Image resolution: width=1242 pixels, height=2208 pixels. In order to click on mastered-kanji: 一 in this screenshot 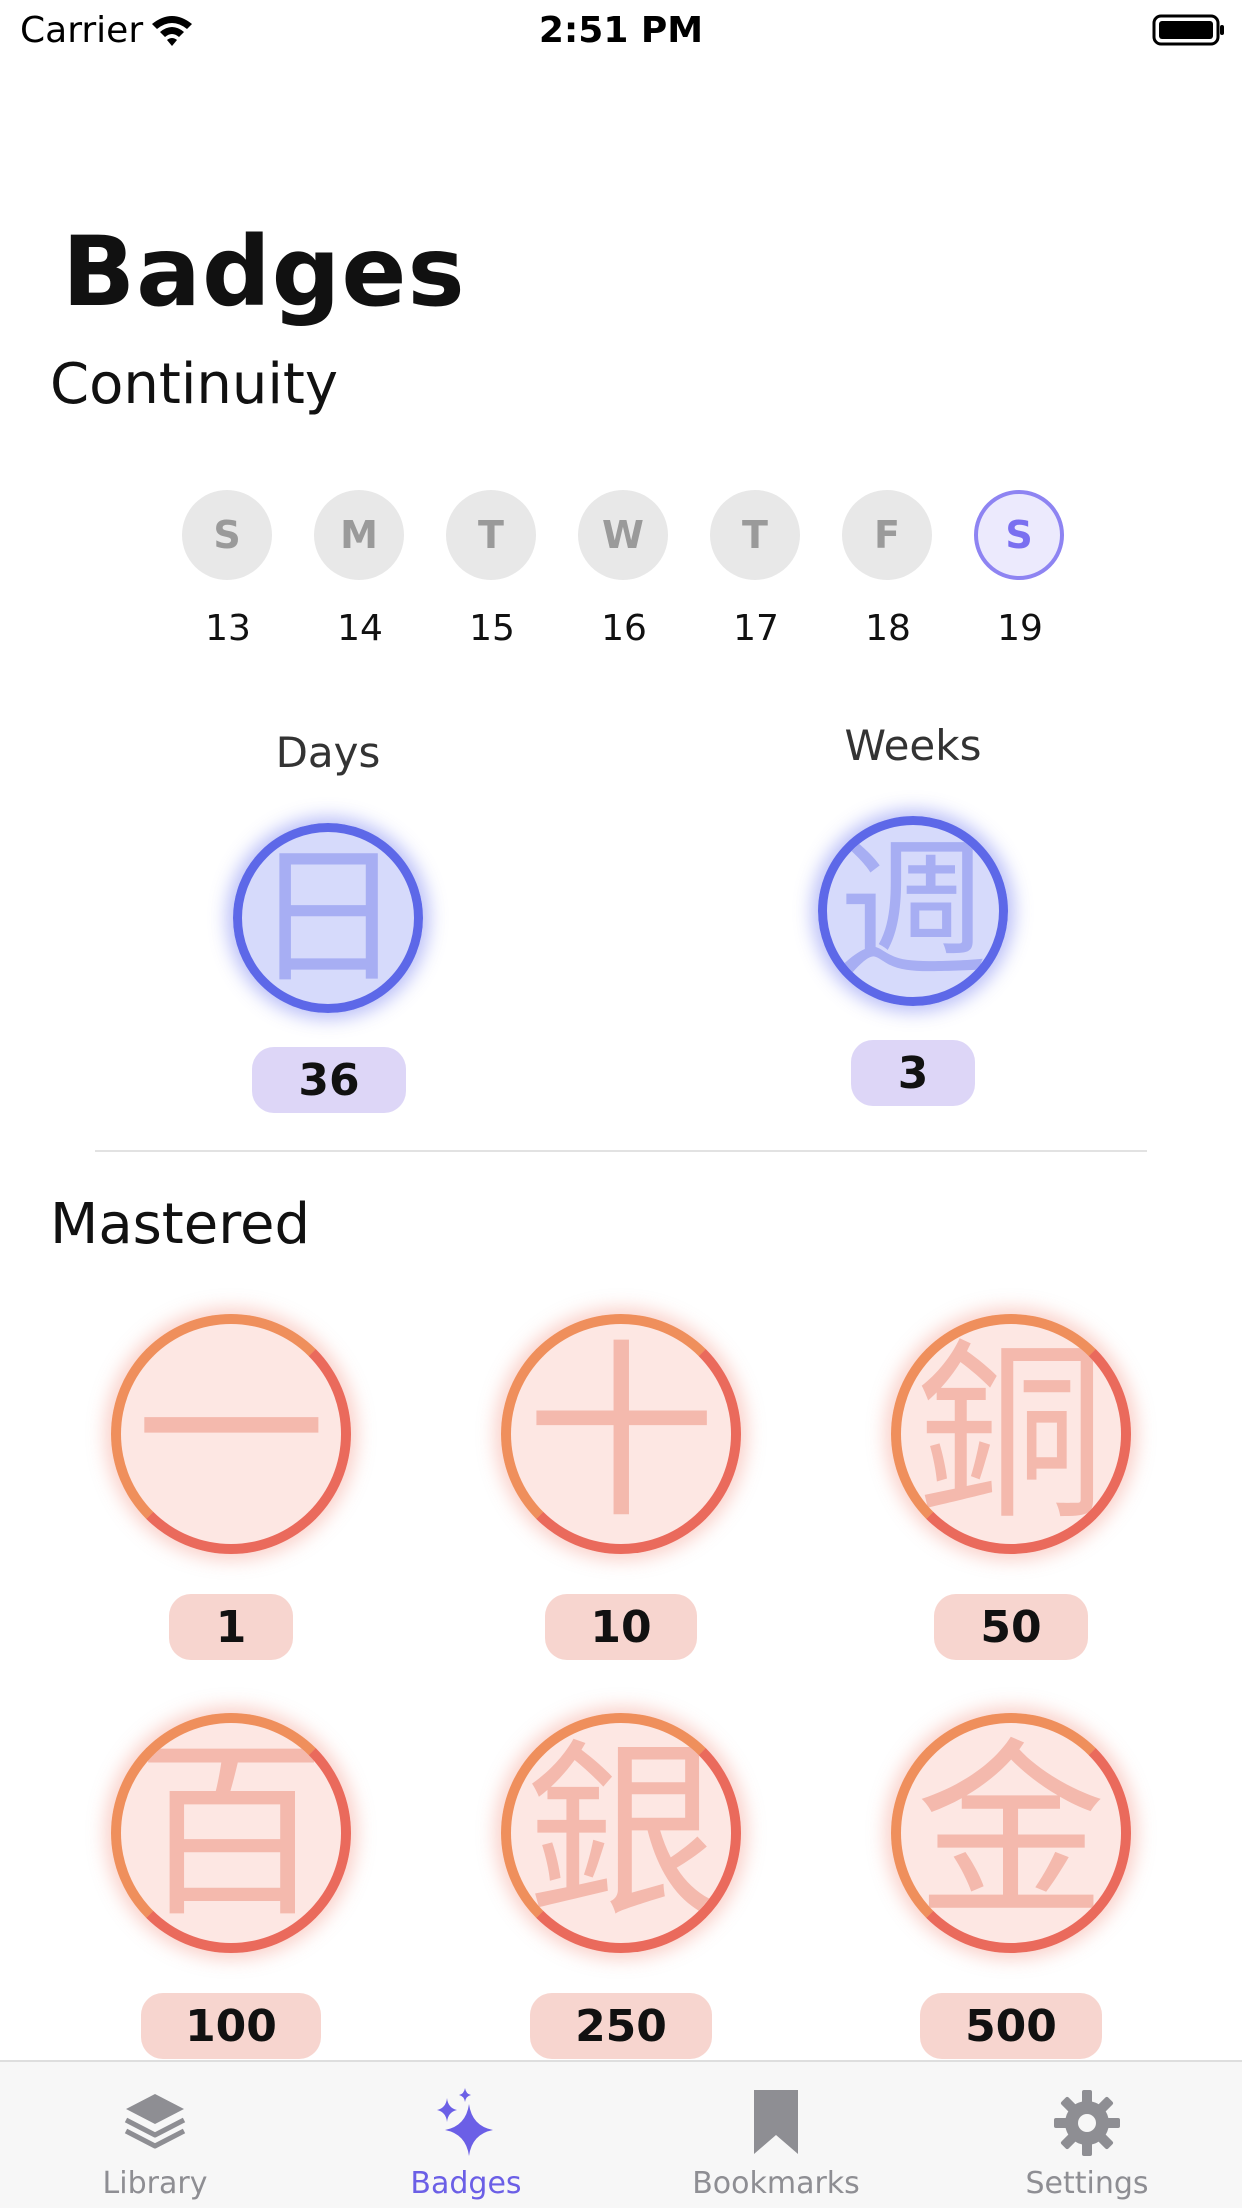, I will do `click(230, 1433)`.